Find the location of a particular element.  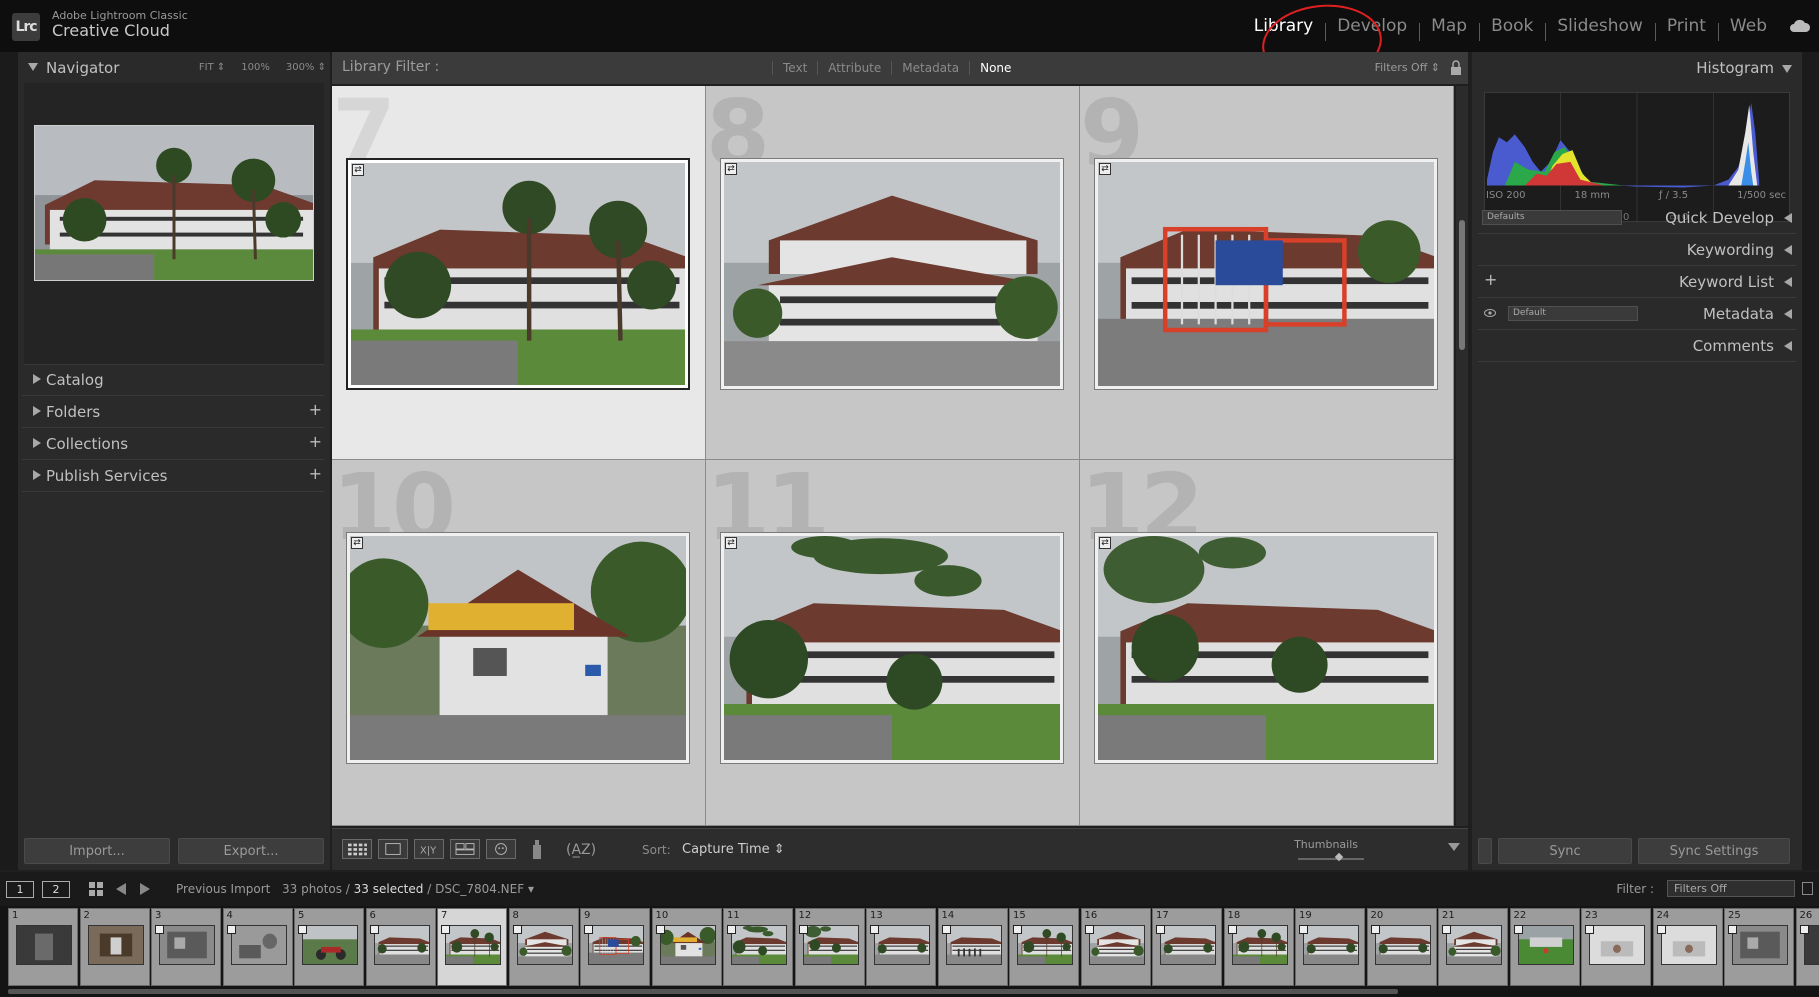

catalog-section: Catalog is located at coordinates (173, 380).